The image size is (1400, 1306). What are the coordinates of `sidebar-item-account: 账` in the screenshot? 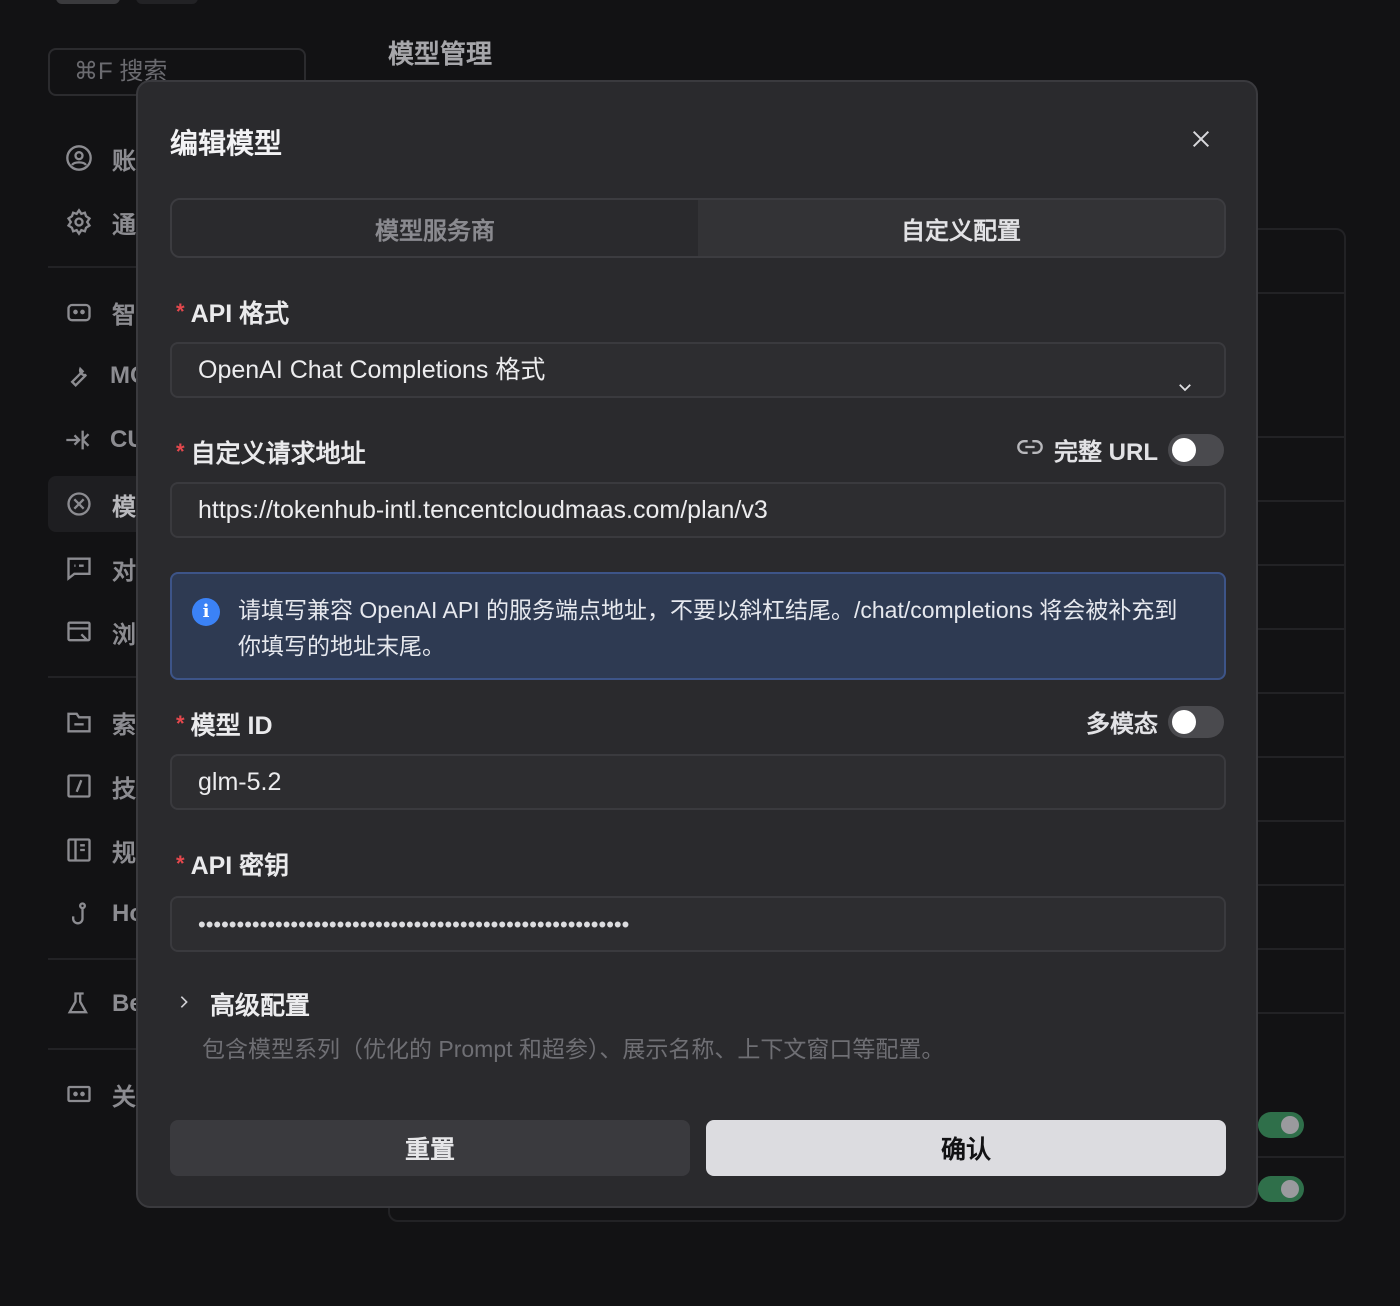 It's located at (104, 158).